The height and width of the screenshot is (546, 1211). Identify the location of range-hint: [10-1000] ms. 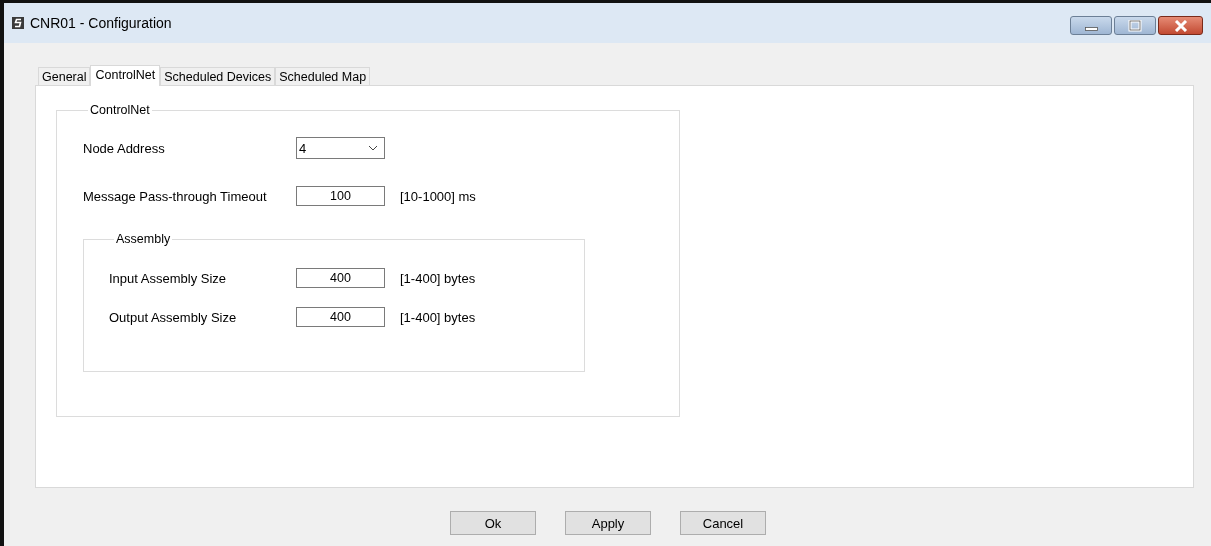
(438, 196).